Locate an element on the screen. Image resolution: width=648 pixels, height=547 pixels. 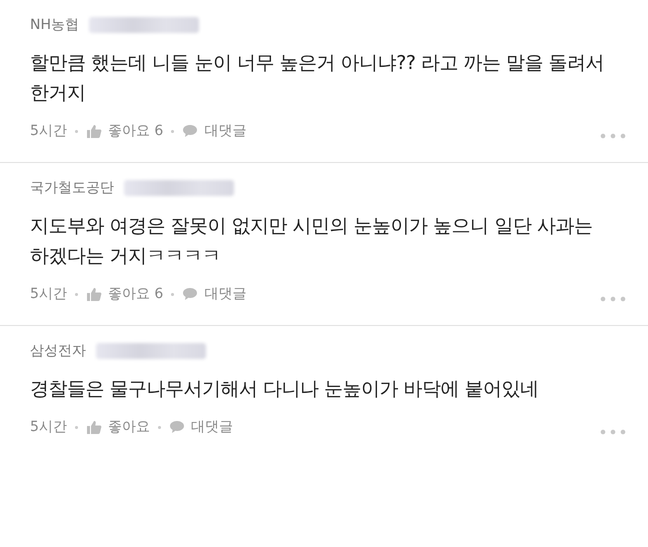
comment-text: 할만큼 했는데 니들 눈이 너무 높은거 아니냐?? 라고 까는 말을 돌려서 한거지 is located at coordinates (318, 78).